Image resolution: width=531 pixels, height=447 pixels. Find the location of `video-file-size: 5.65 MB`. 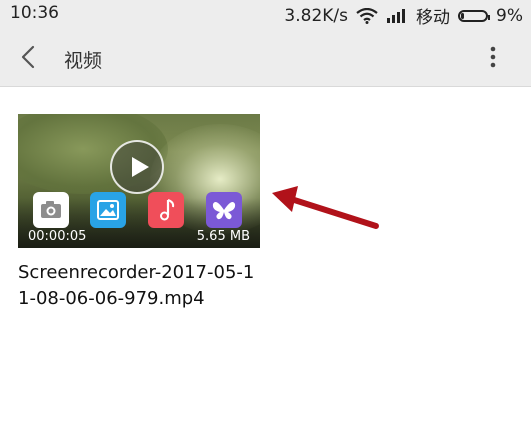

video-file-size: 5.65 MB is located at coordinates (223, 236).